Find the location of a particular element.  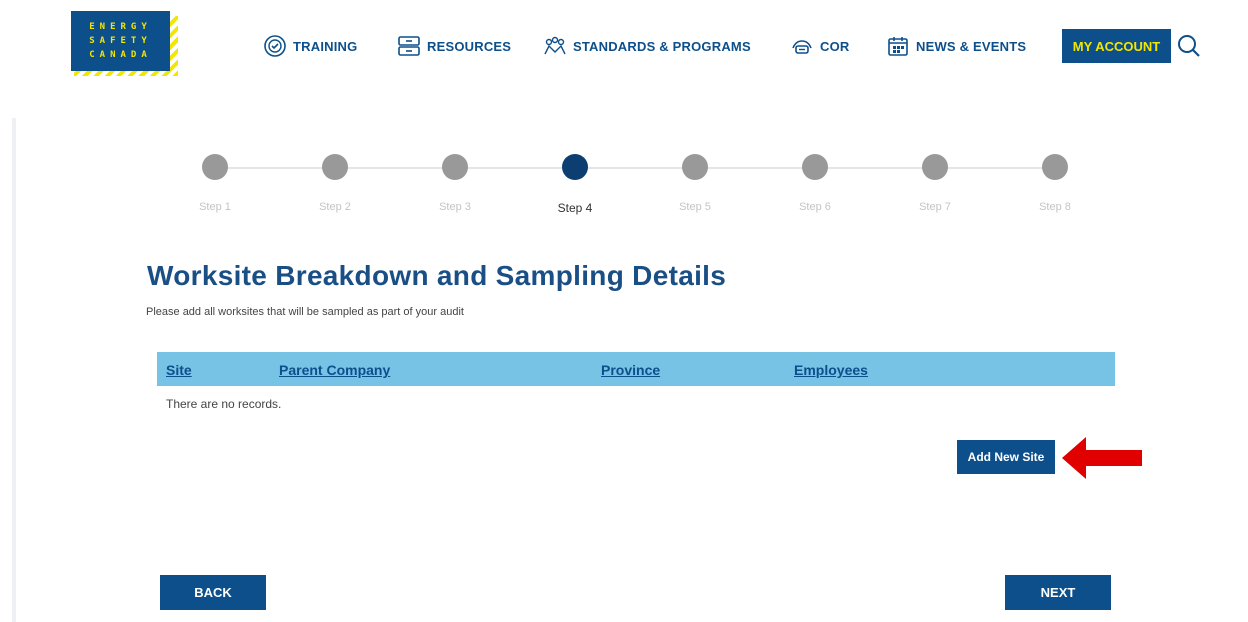

search-icon is located at coordinates (1189, 46).